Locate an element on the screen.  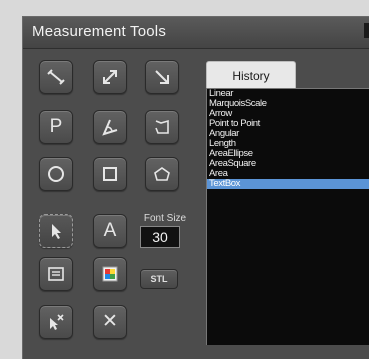
title-bar-control is located at coordinates (366, 30).